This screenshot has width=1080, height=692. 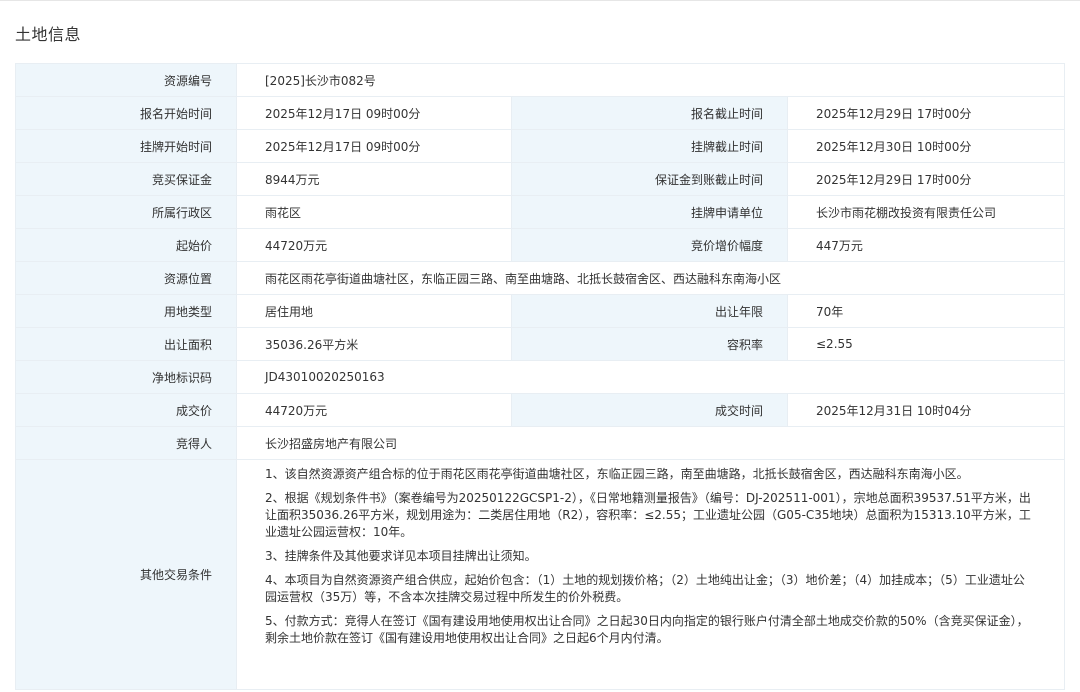 I want to click on row-deal: 成交价 44720万元 成交时间 2025年12月31日 10时04分, so click(x=540, y=410).